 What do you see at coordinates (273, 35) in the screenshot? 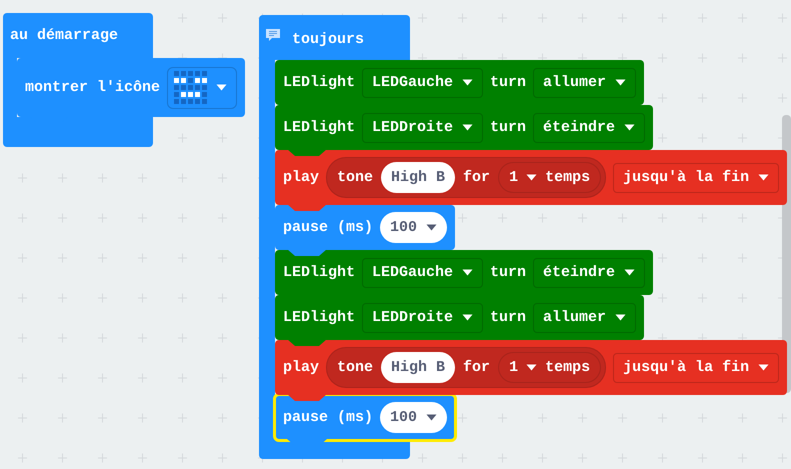
I see `comment-icon` at bounding box center [273, 35].